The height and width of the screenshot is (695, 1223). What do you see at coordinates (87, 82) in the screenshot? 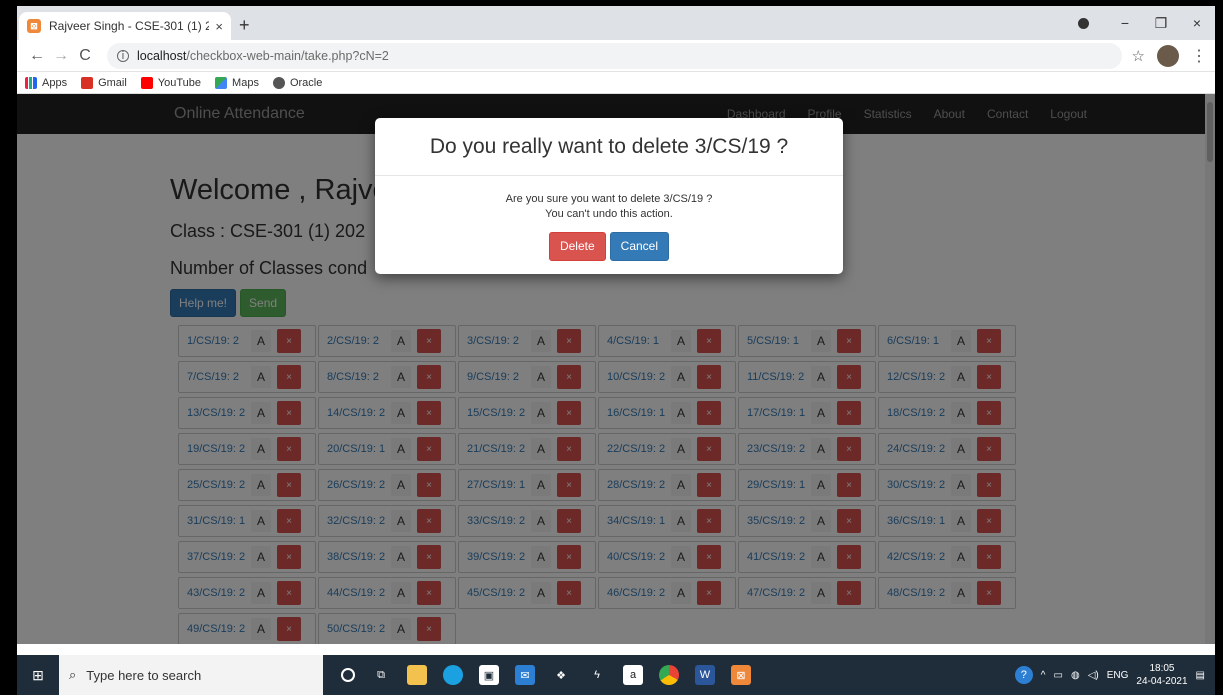
I see `gmail-icon` at bounding box center [87, 82].